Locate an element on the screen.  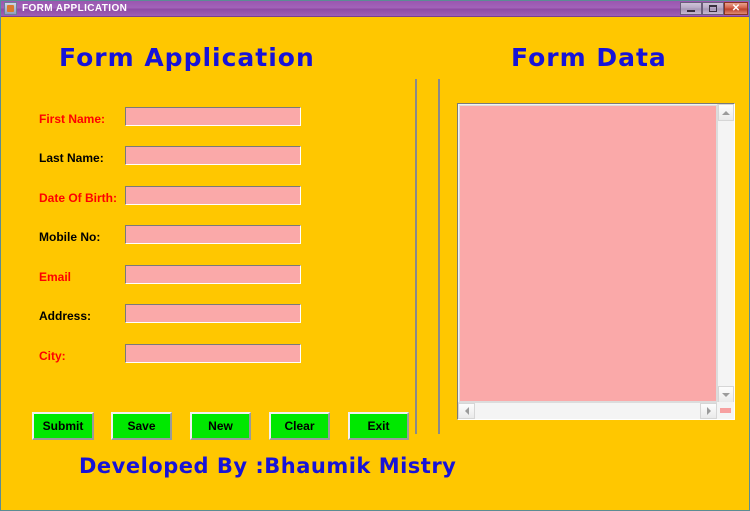
label-date-of-birth: Date Of Birth: is located at coordinates (78, 198).